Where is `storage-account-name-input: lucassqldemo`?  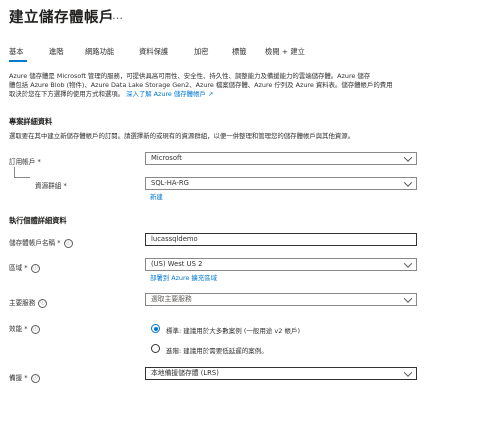 storage-account-name-input: lucassqldemo is located at coordinates (281, 239).